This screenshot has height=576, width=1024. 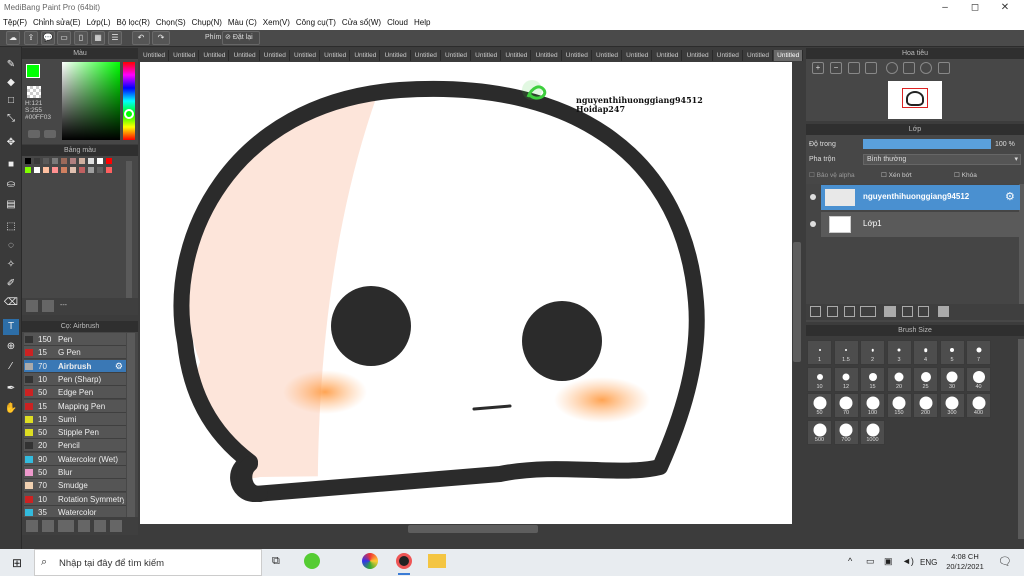 I want to click on transparent-swatch, so click(x=34, y=92).